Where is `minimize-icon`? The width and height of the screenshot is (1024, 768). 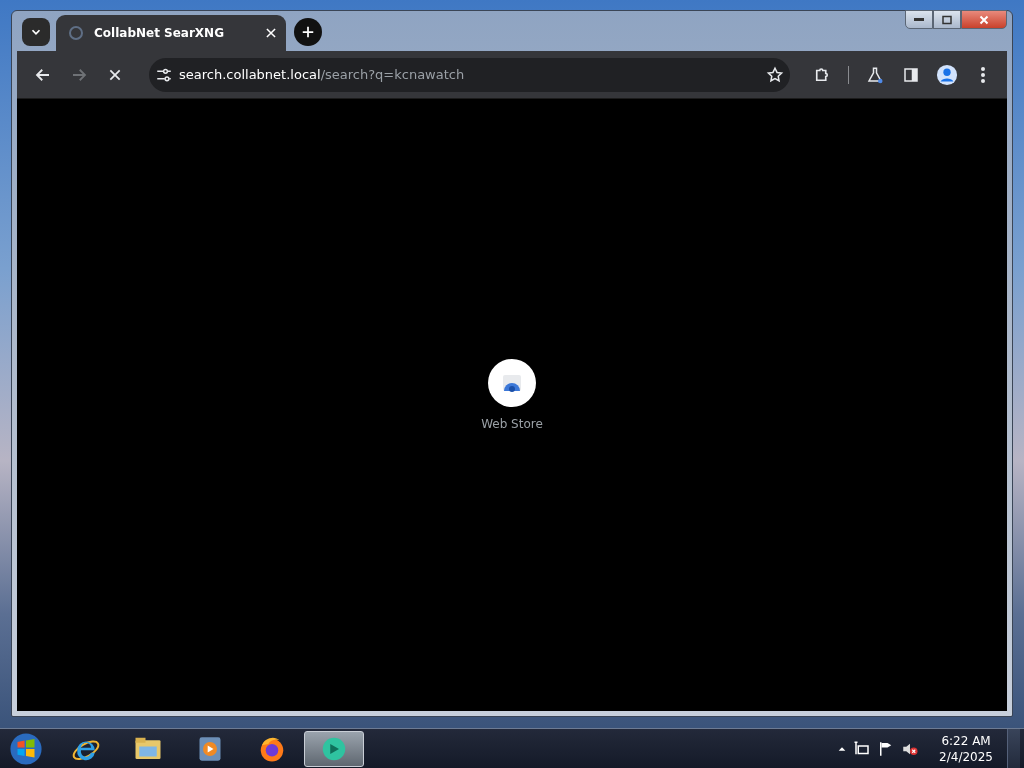 minimize-icon is located at coordinates (919, 19).